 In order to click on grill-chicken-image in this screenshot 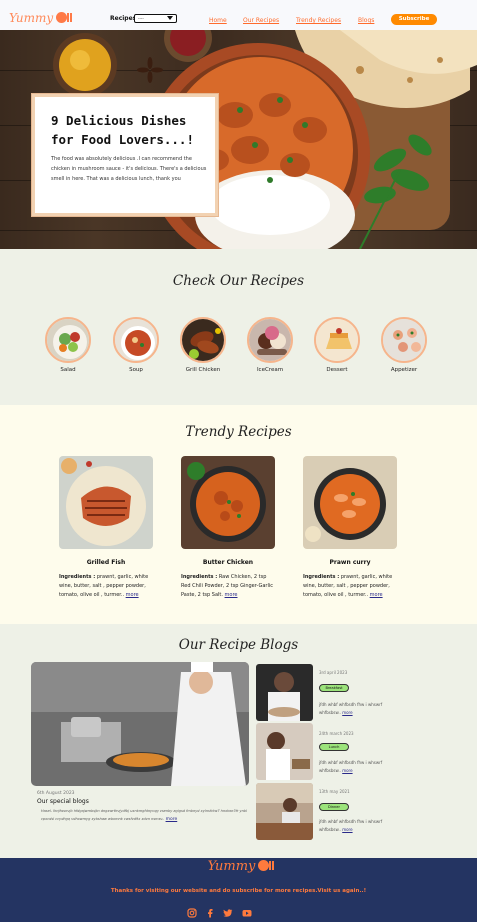, I will do `click(203, 340)`.